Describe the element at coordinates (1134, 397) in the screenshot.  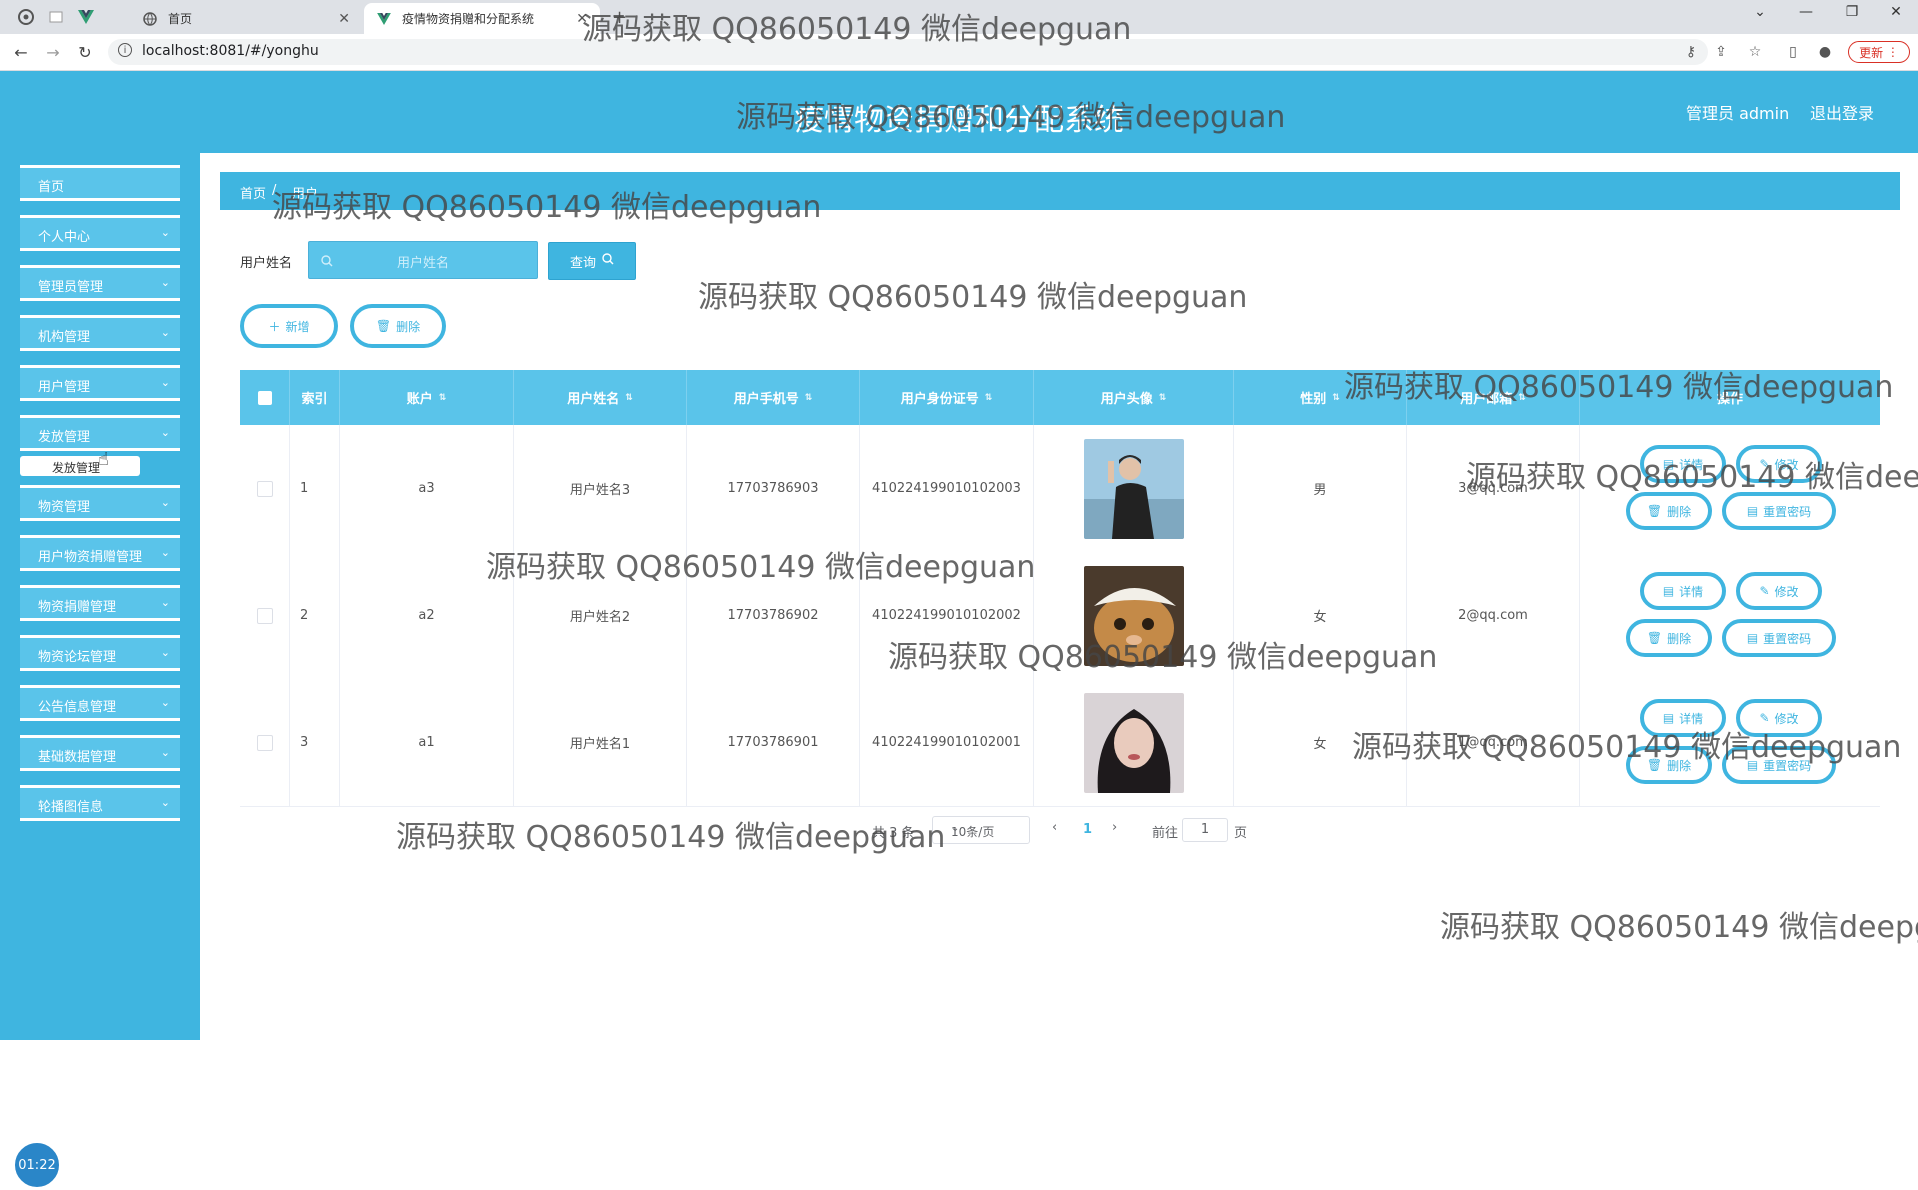
I see `column-header-avatar: 用户头像 ⇅` at that location.